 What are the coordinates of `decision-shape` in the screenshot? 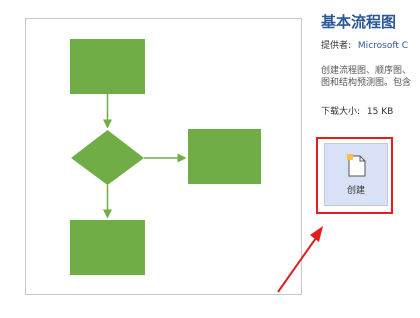 It's located at (107, 157).